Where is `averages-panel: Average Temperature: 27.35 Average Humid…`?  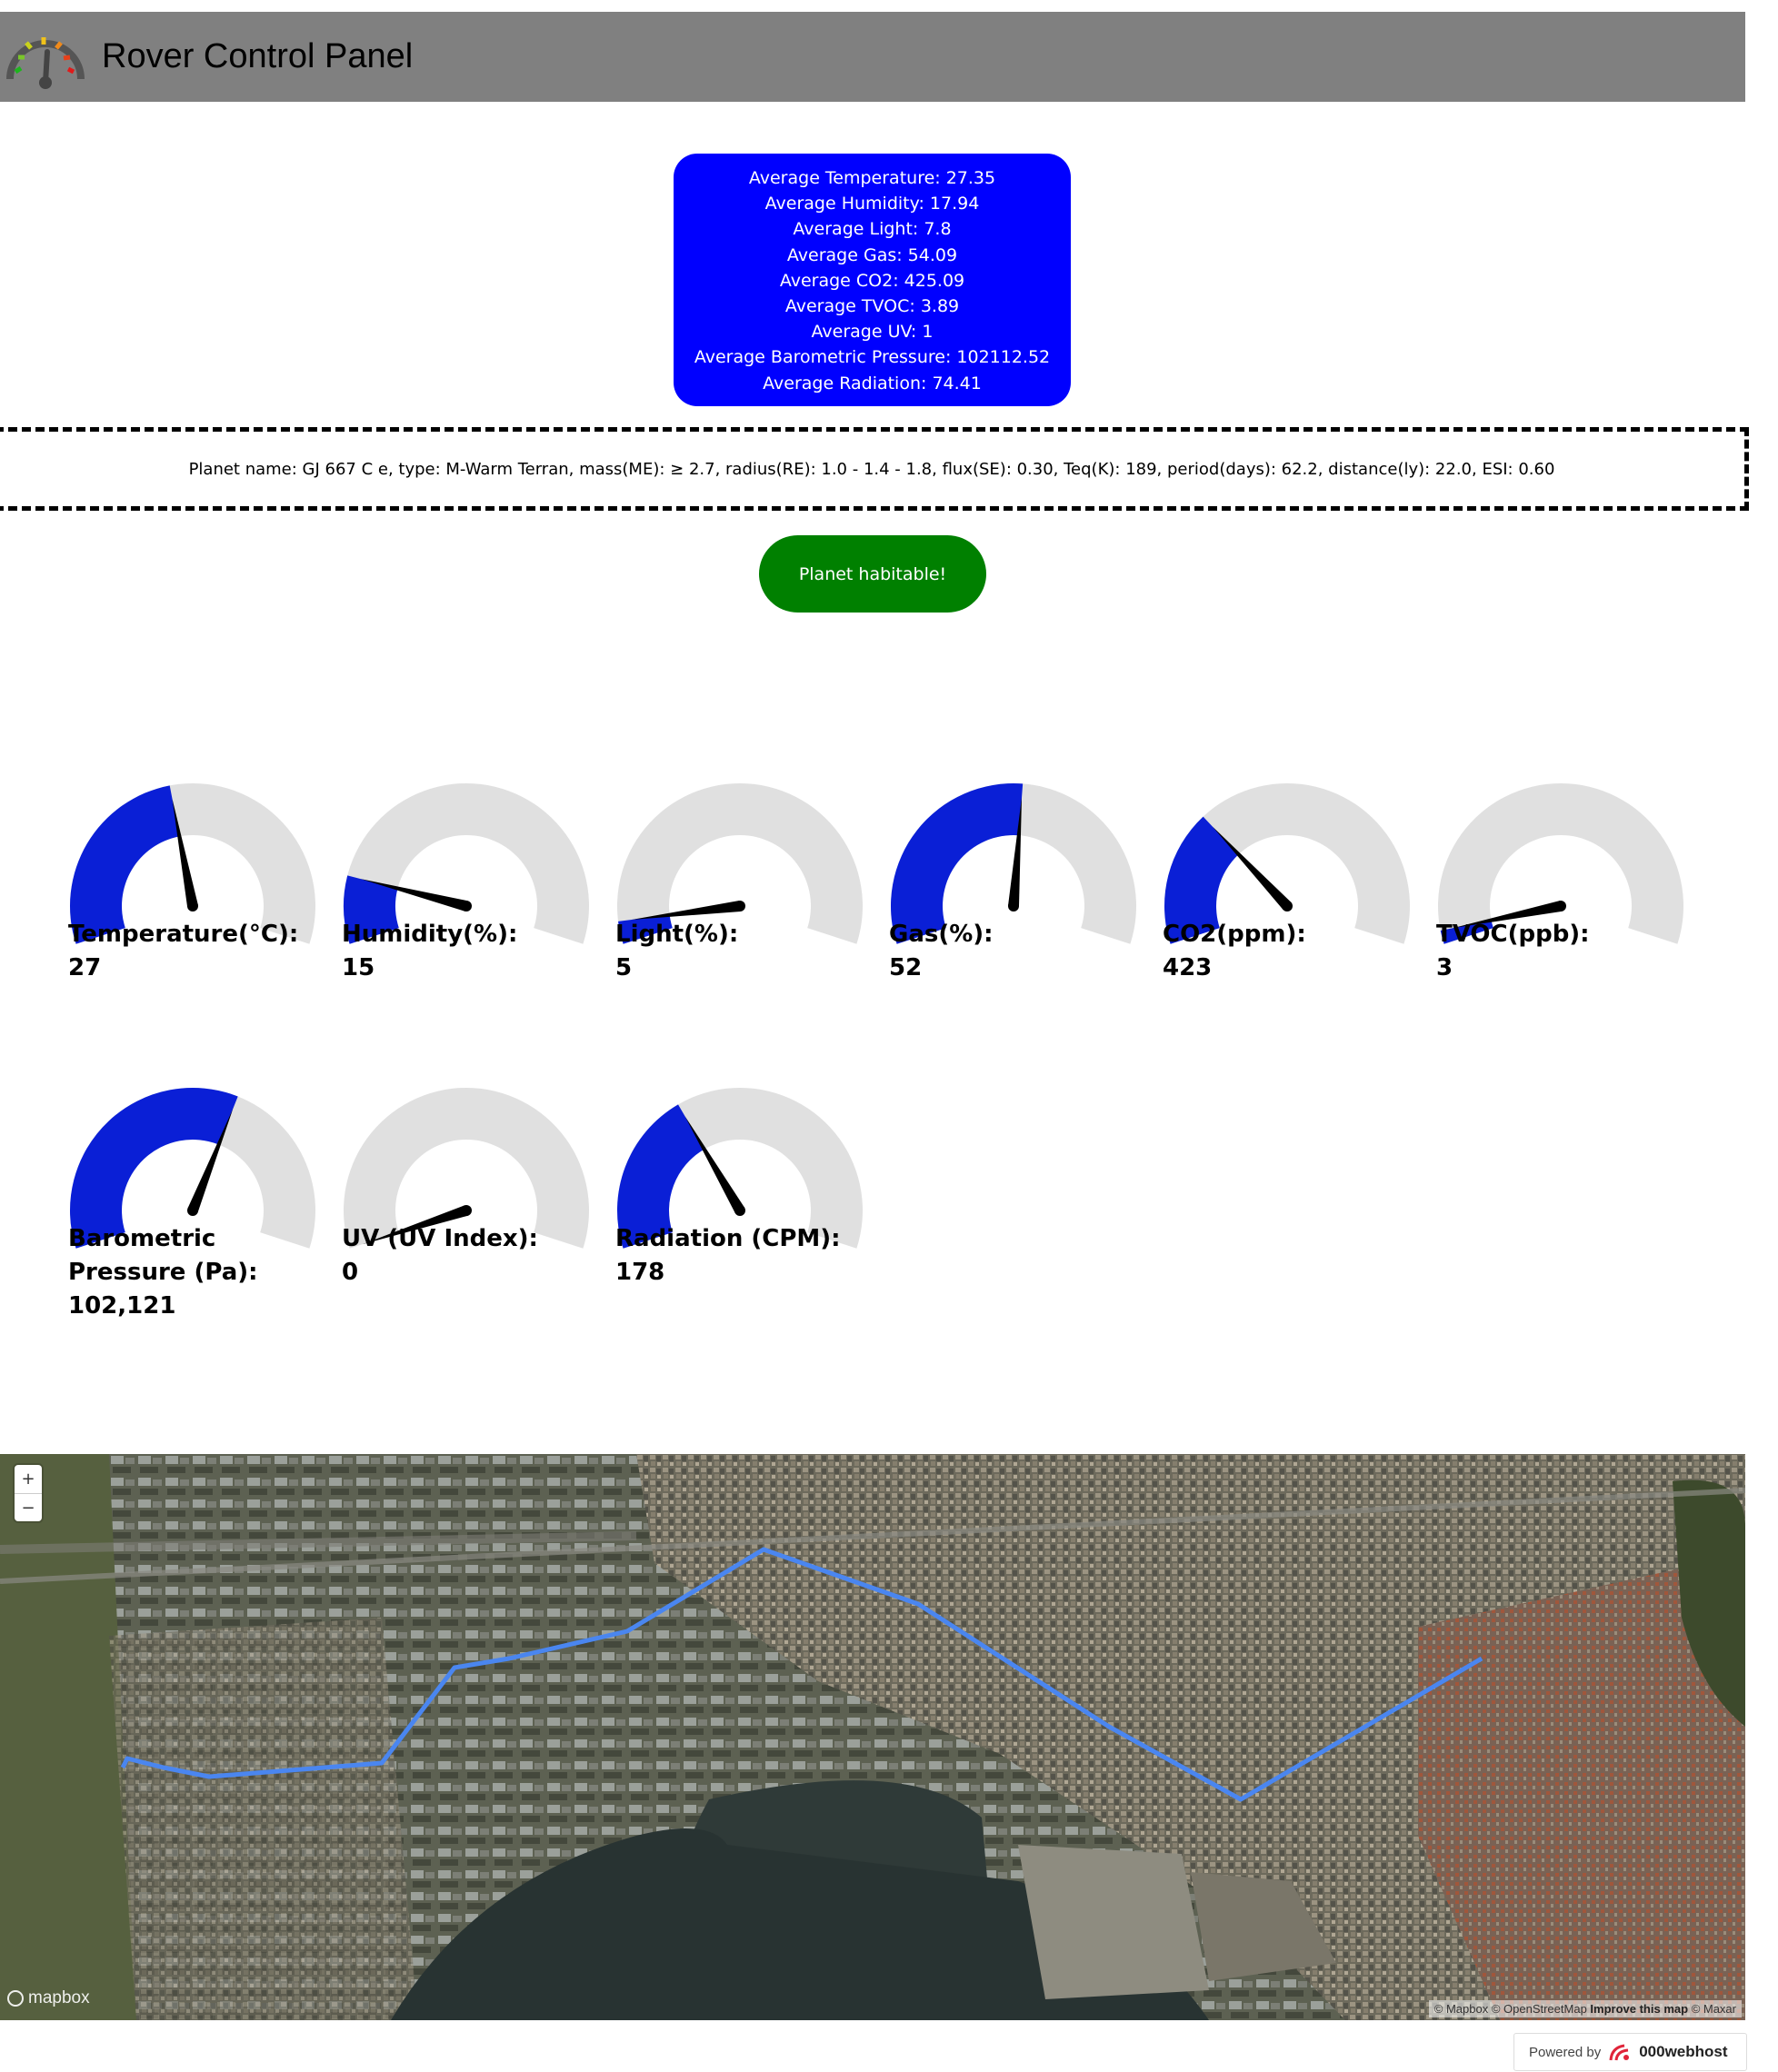 averages-panel: Average Temperature: 27.35 Average Humid… is located at coordinates (873, 280).